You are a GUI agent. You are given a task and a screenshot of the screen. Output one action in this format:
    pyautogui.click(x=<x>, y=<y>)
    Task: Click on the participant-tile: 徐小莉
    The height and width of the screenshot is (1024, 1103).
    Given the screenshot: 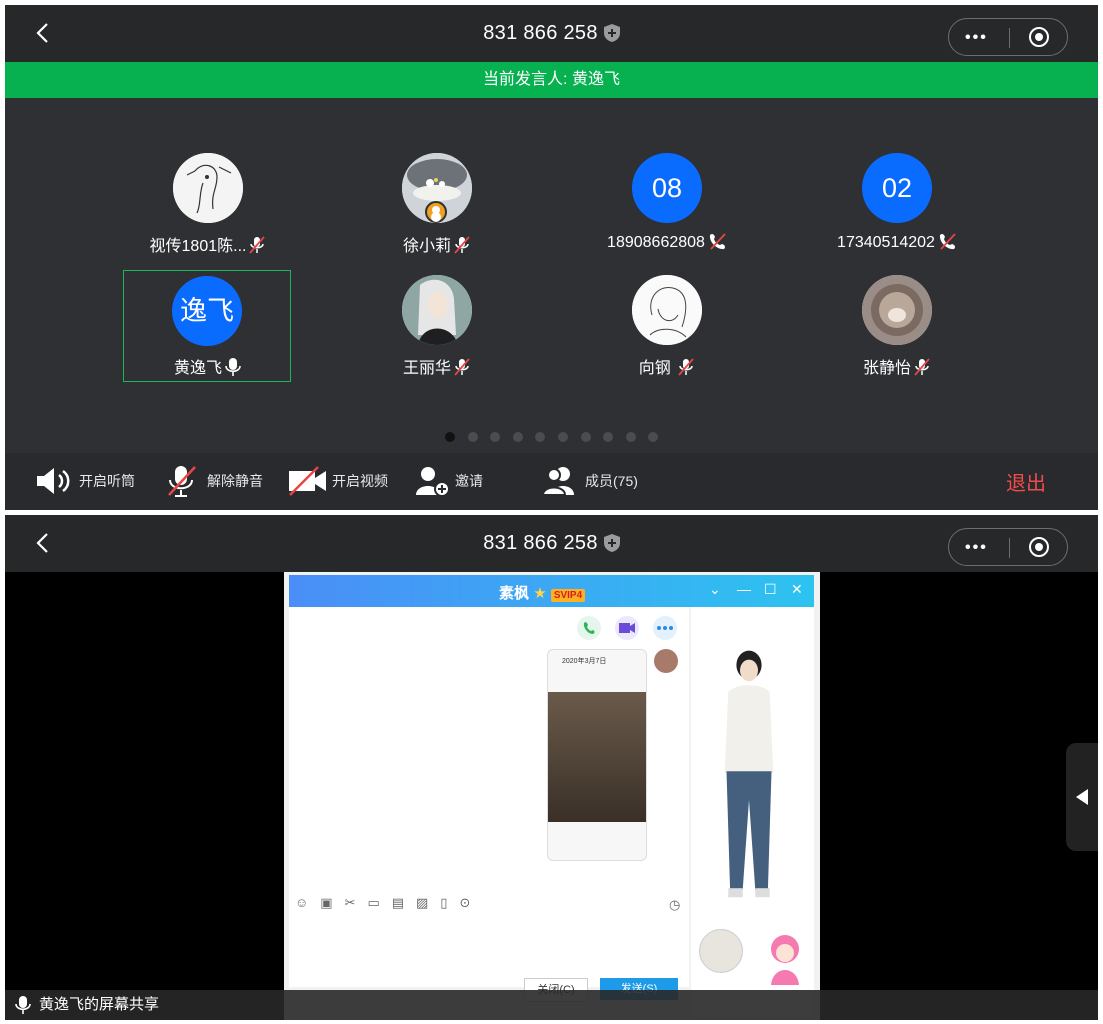 What is the action you would take?
    pyautogui.click(x=437, y=204)
    